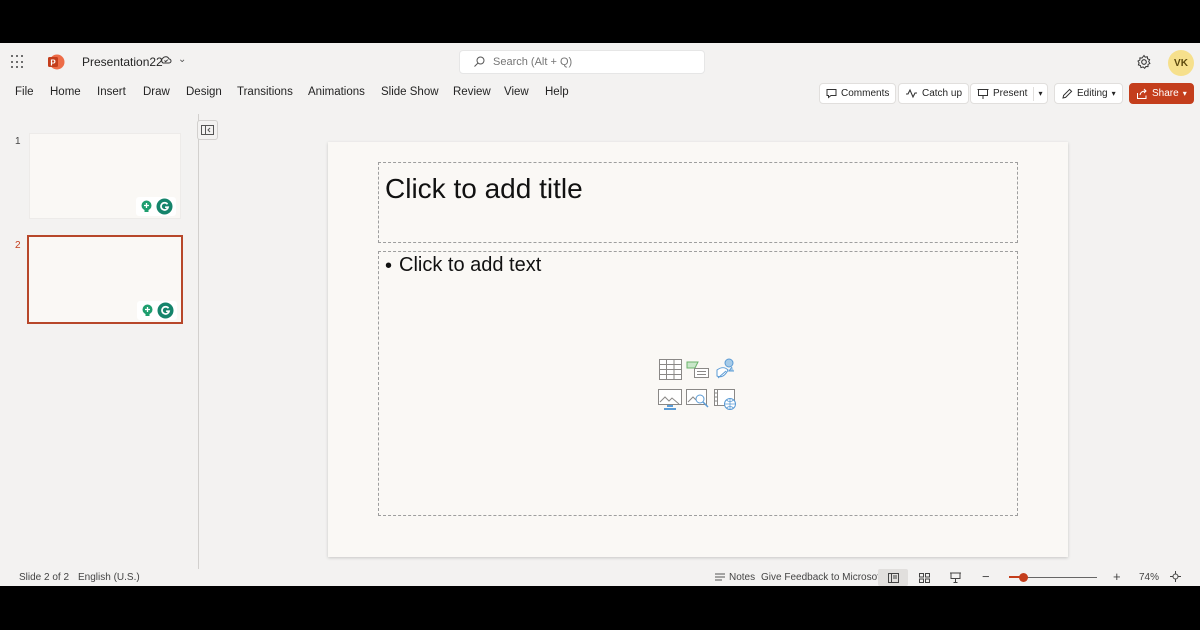 The image size is (1200, 630). Describe the element at coordinates (822, 577) in the screenshot. I see `feedback-link: Give Feedback to Microsoft` at that location.